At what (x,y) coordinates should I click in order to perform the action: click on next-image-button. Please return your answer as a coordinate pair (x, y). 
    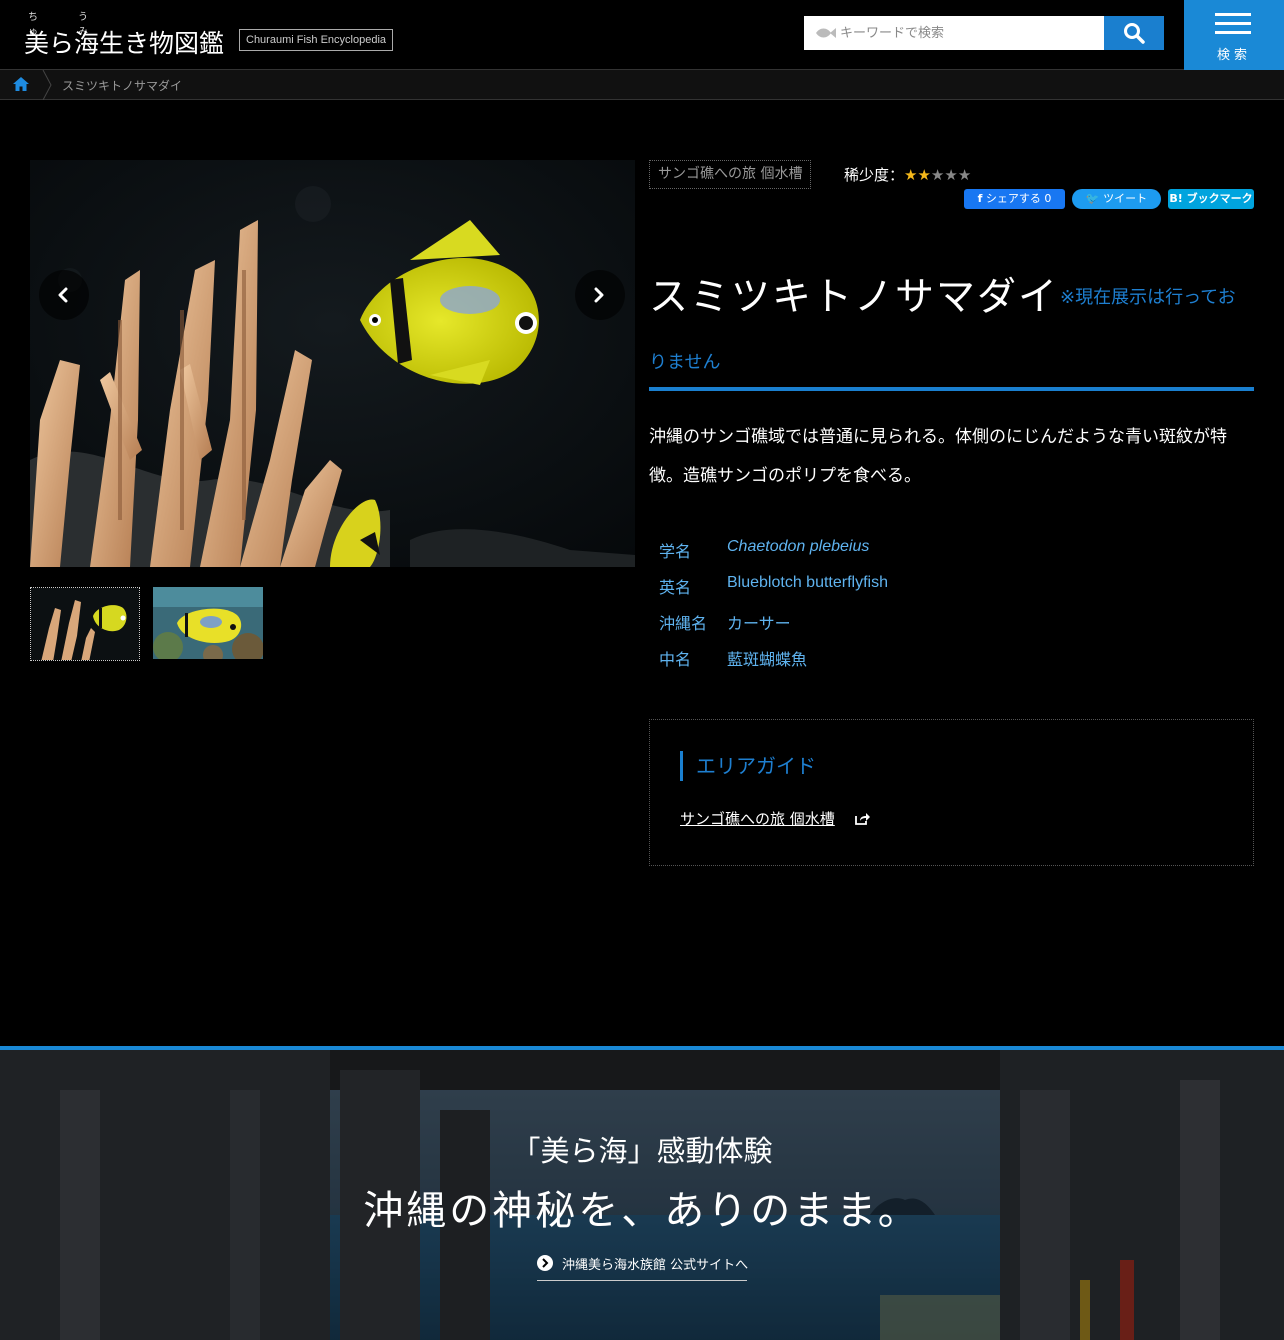
    Looking at the image, I should click on (600, 295).